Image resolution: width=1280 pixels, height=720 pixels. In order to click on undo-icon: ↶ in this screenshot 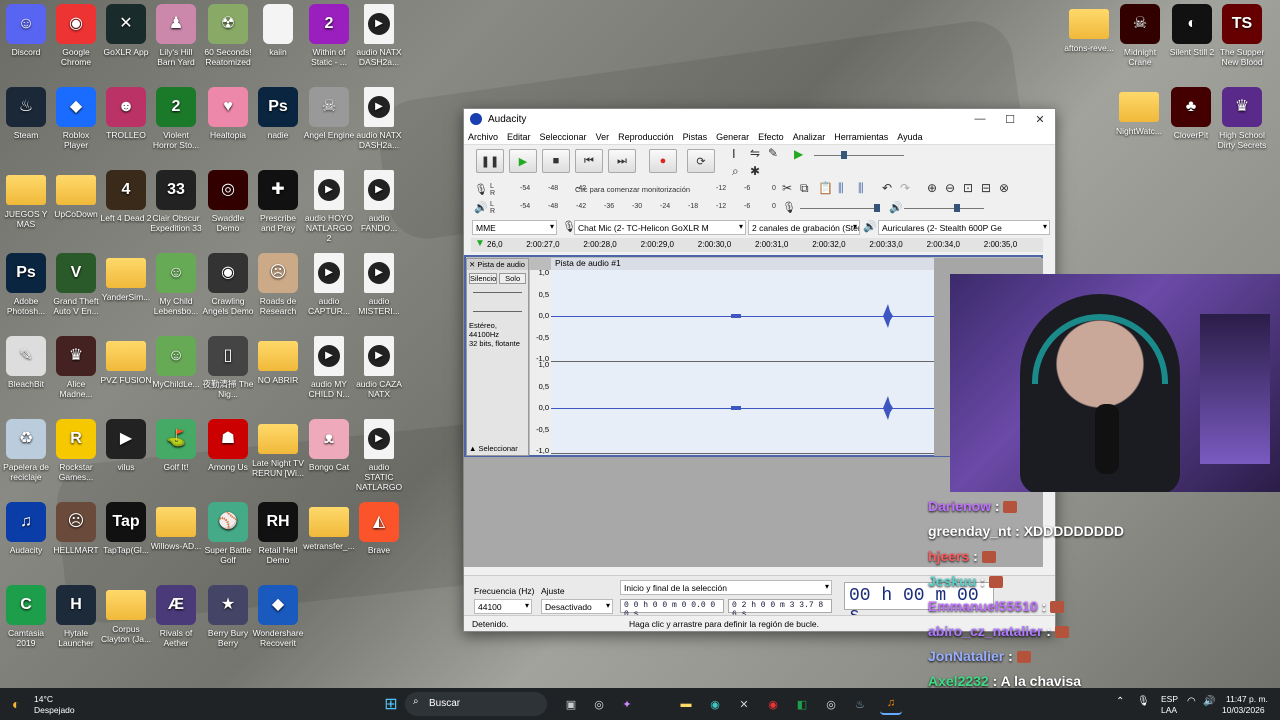, I will do `click(887, 188)`.